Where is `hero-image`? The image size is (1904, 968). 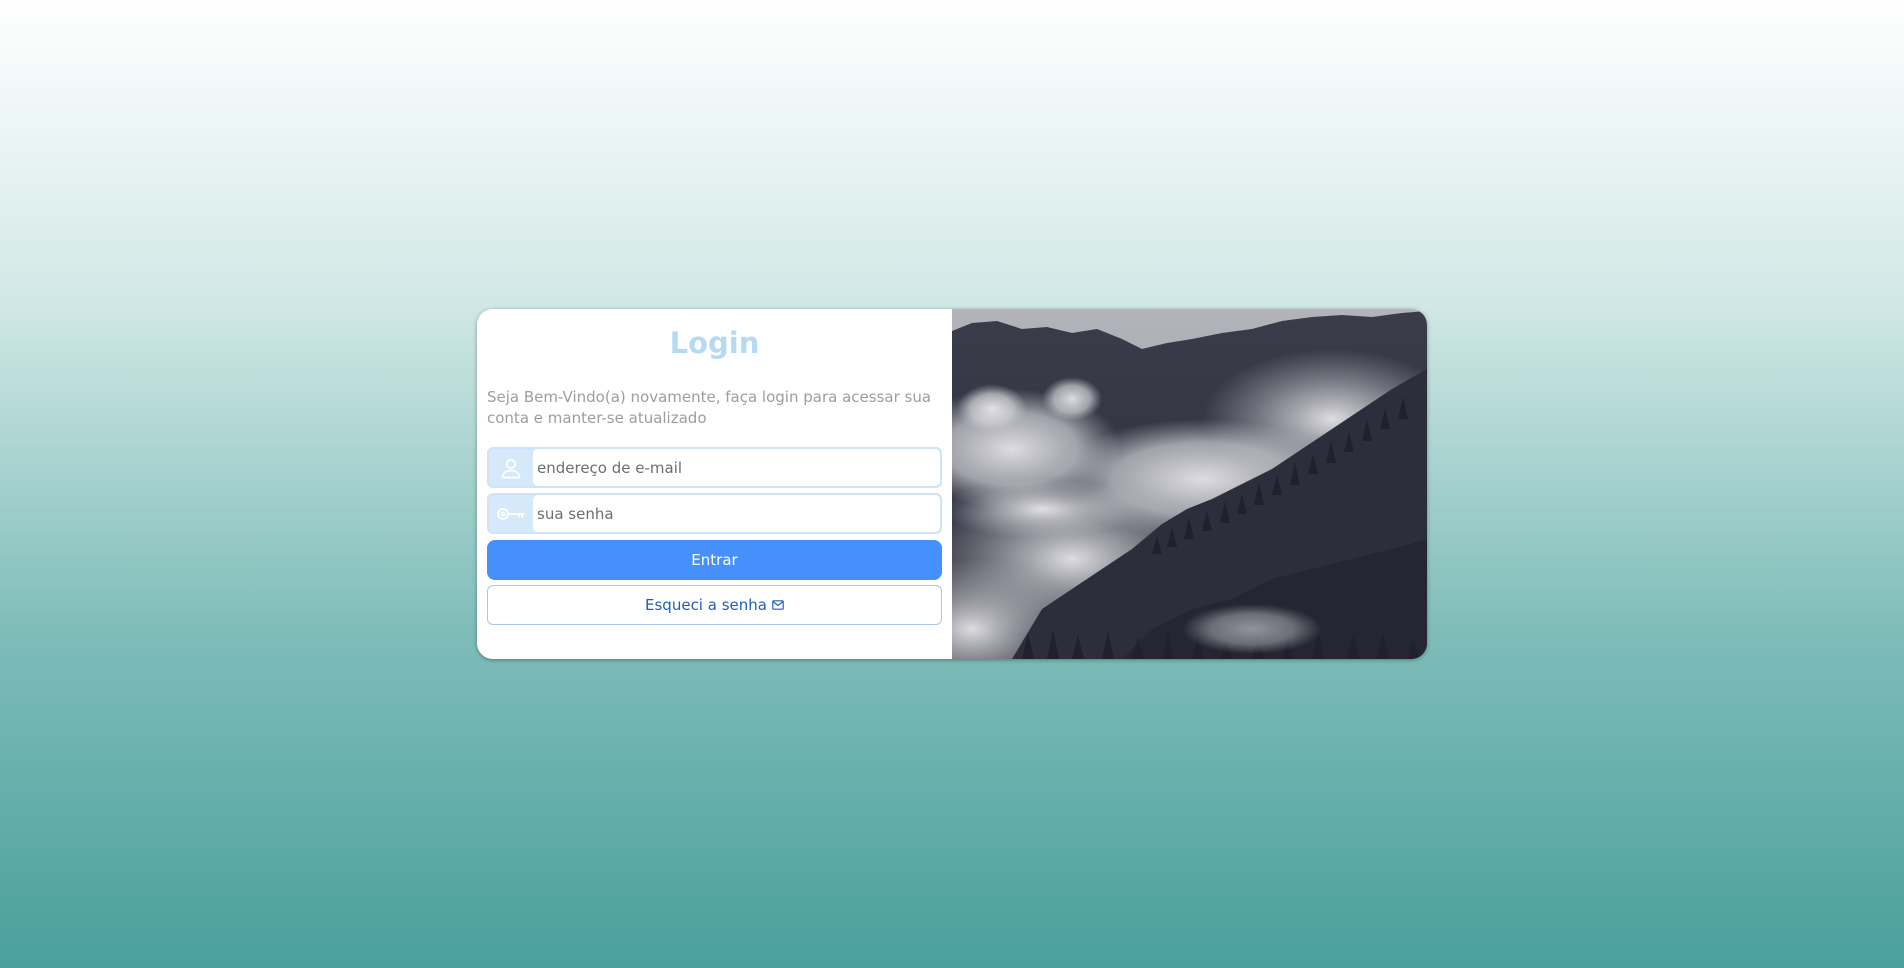
hero-image is located at coordinates (1189, 484).